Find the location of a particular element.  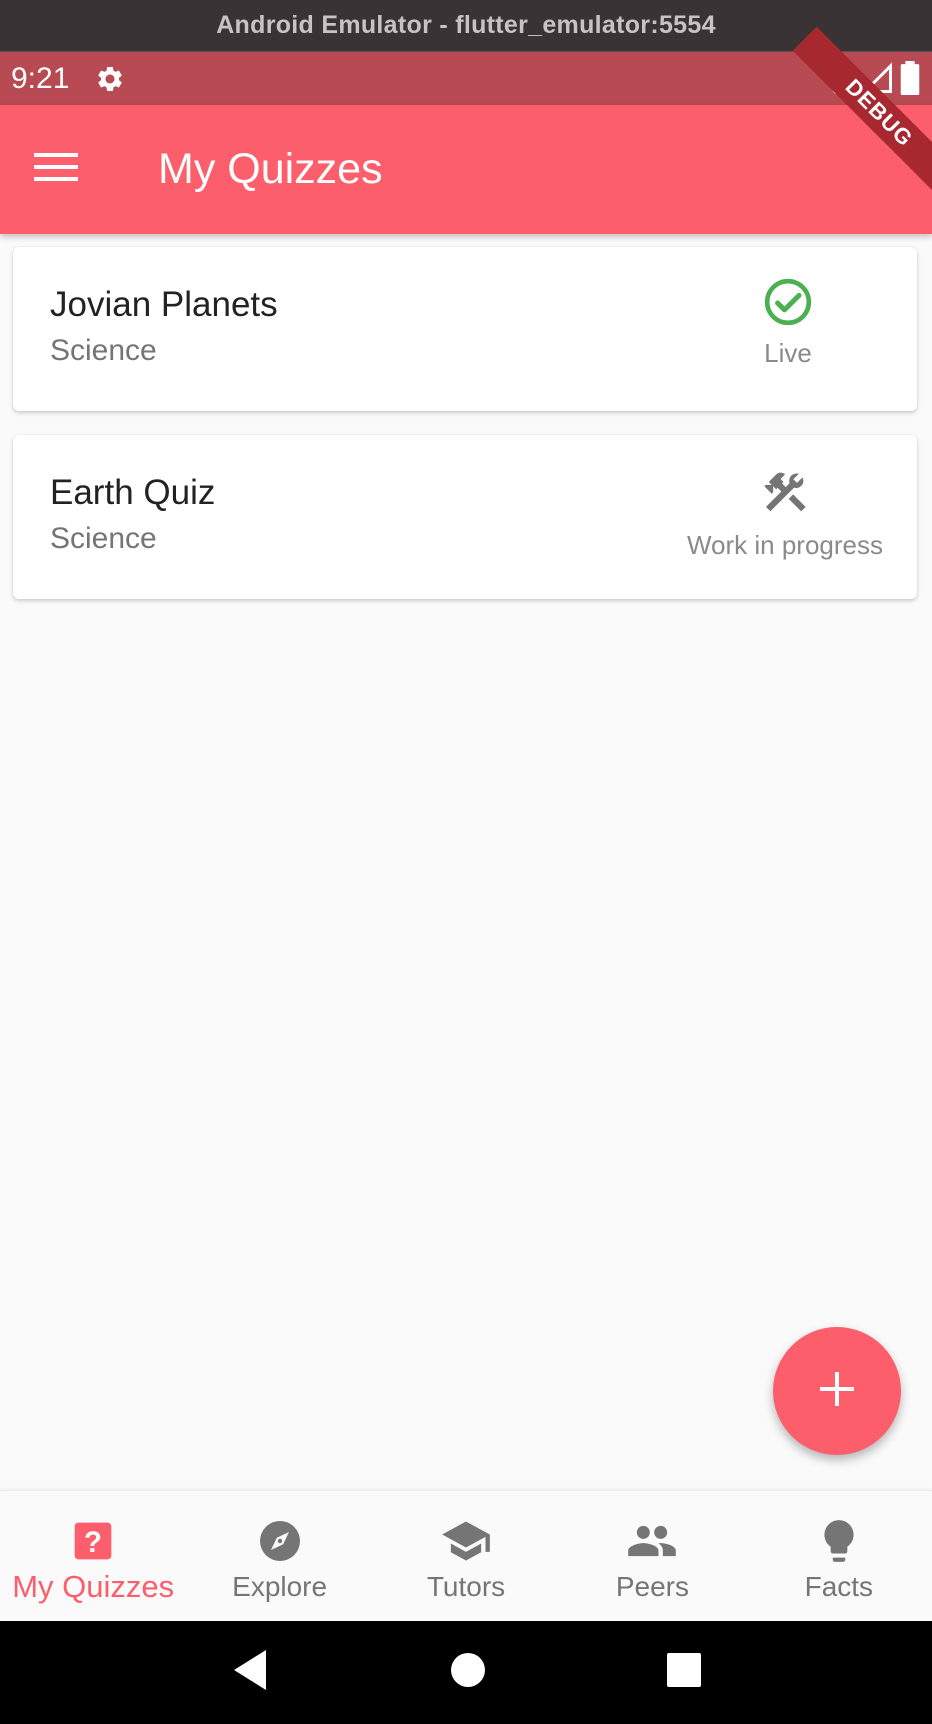

add-quiz-button is located at coordinates (837, 1391).